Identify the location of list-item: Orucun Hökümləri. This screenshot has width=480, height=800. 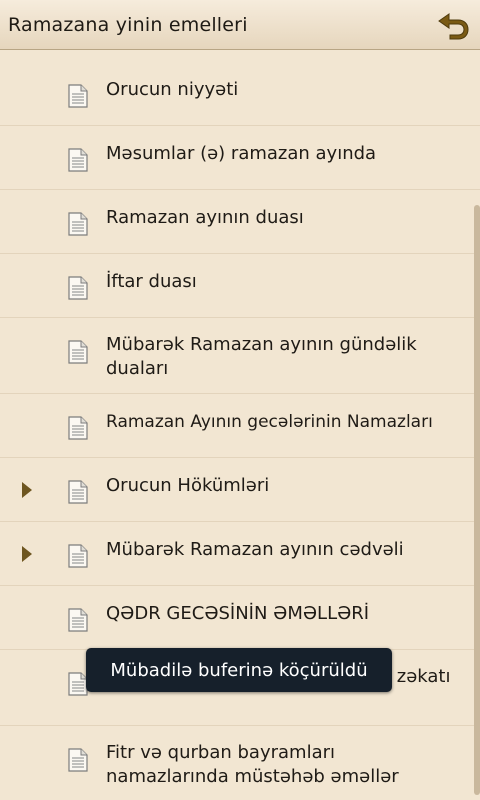
(240, 490).